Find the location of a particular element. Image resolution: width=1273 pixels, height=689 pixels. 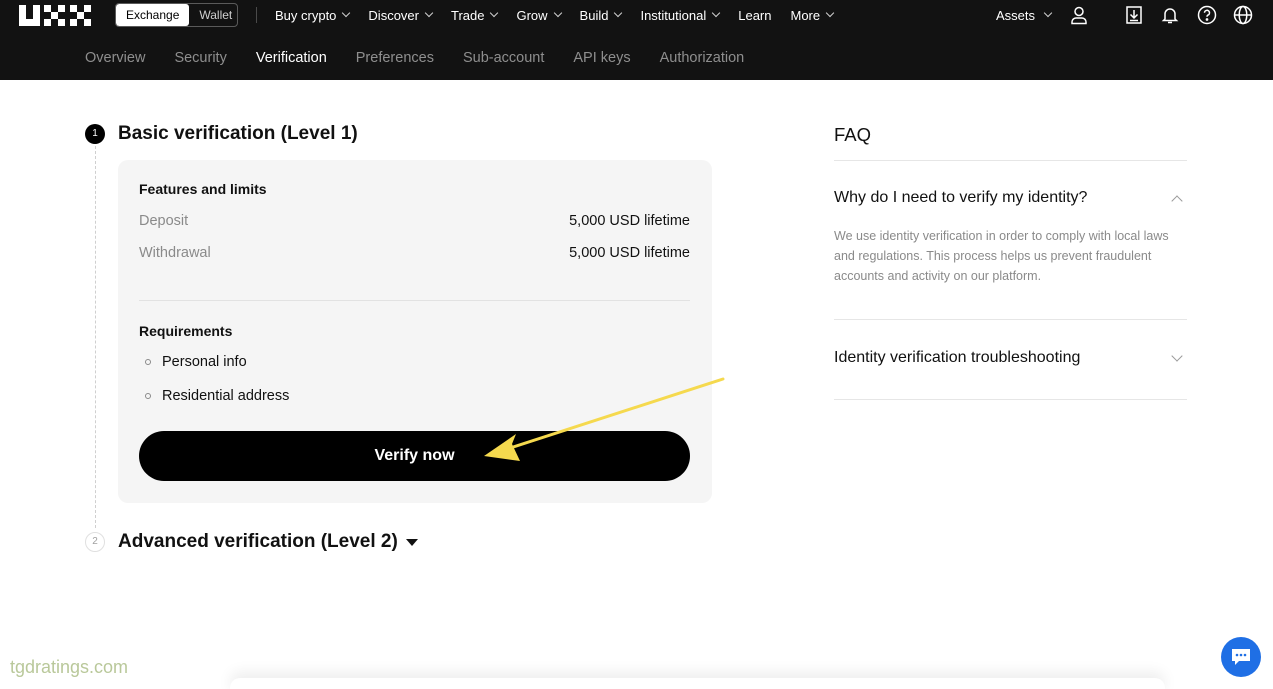

nav-trade: Trade is located at coordinates (475, 15).